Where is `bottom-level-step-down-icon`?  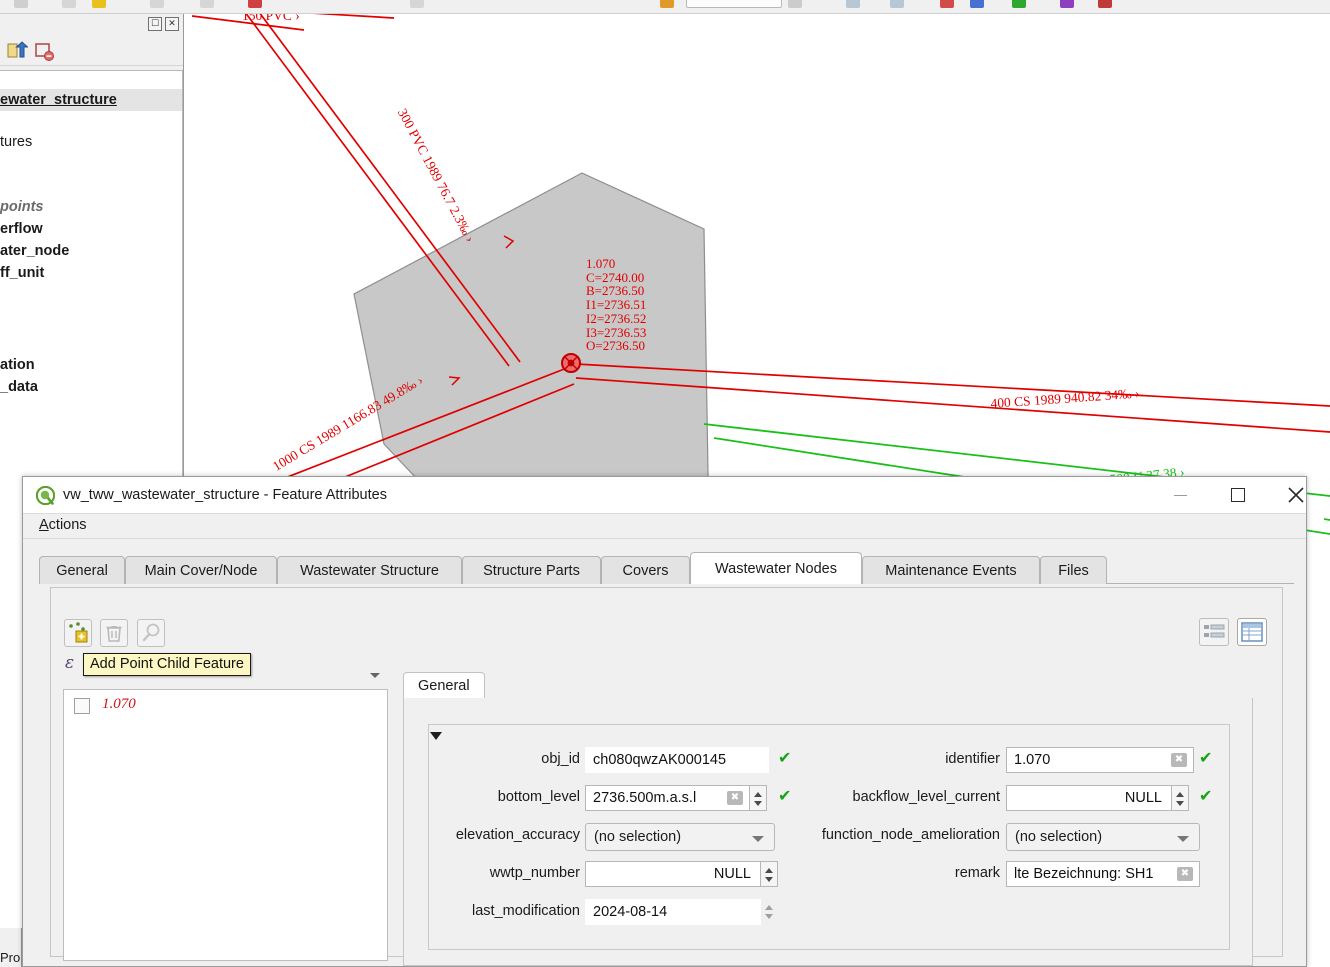 bottom-level-step-down-icon is located at coordinates (758, 803).